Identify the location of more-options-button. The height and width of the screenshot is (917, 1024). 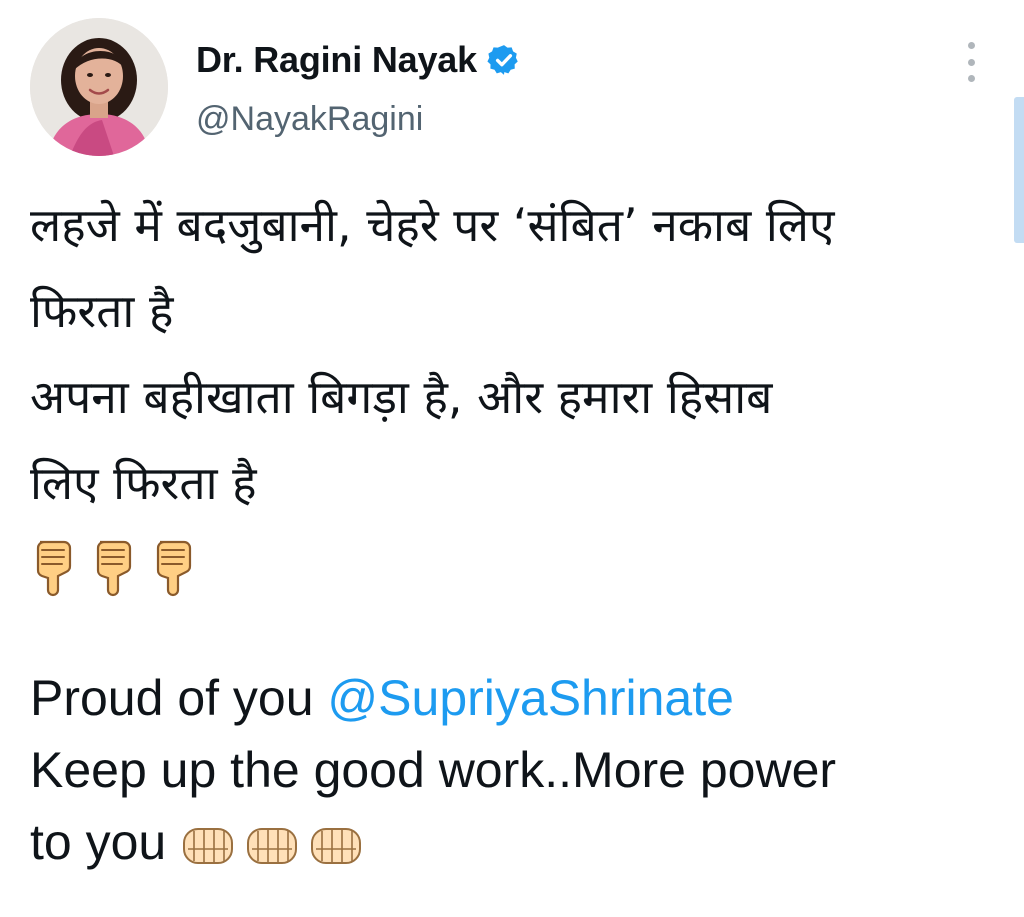
(971, 62).